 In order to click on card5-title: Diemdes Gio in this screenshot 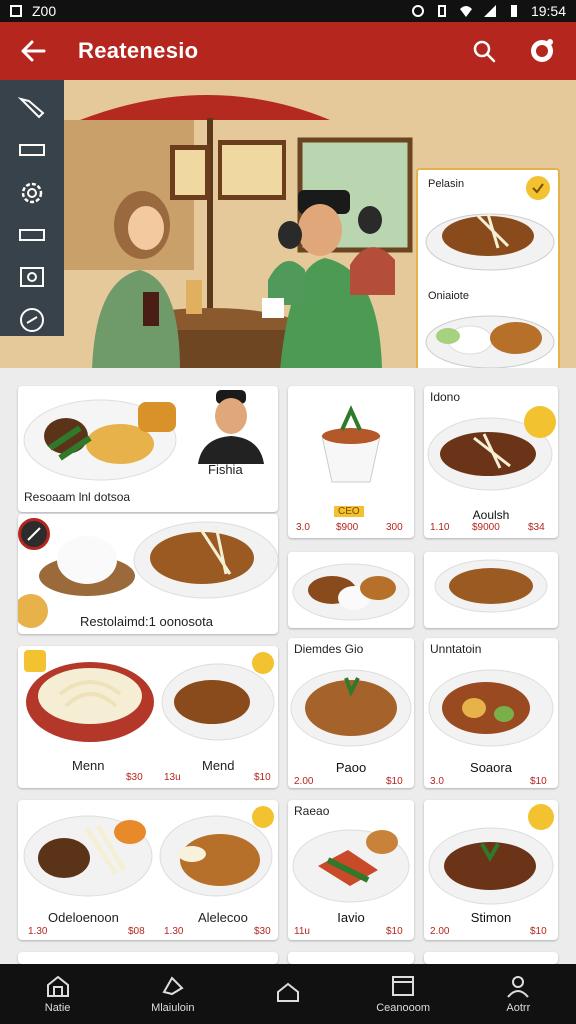, I will do `click(329, 649)`.